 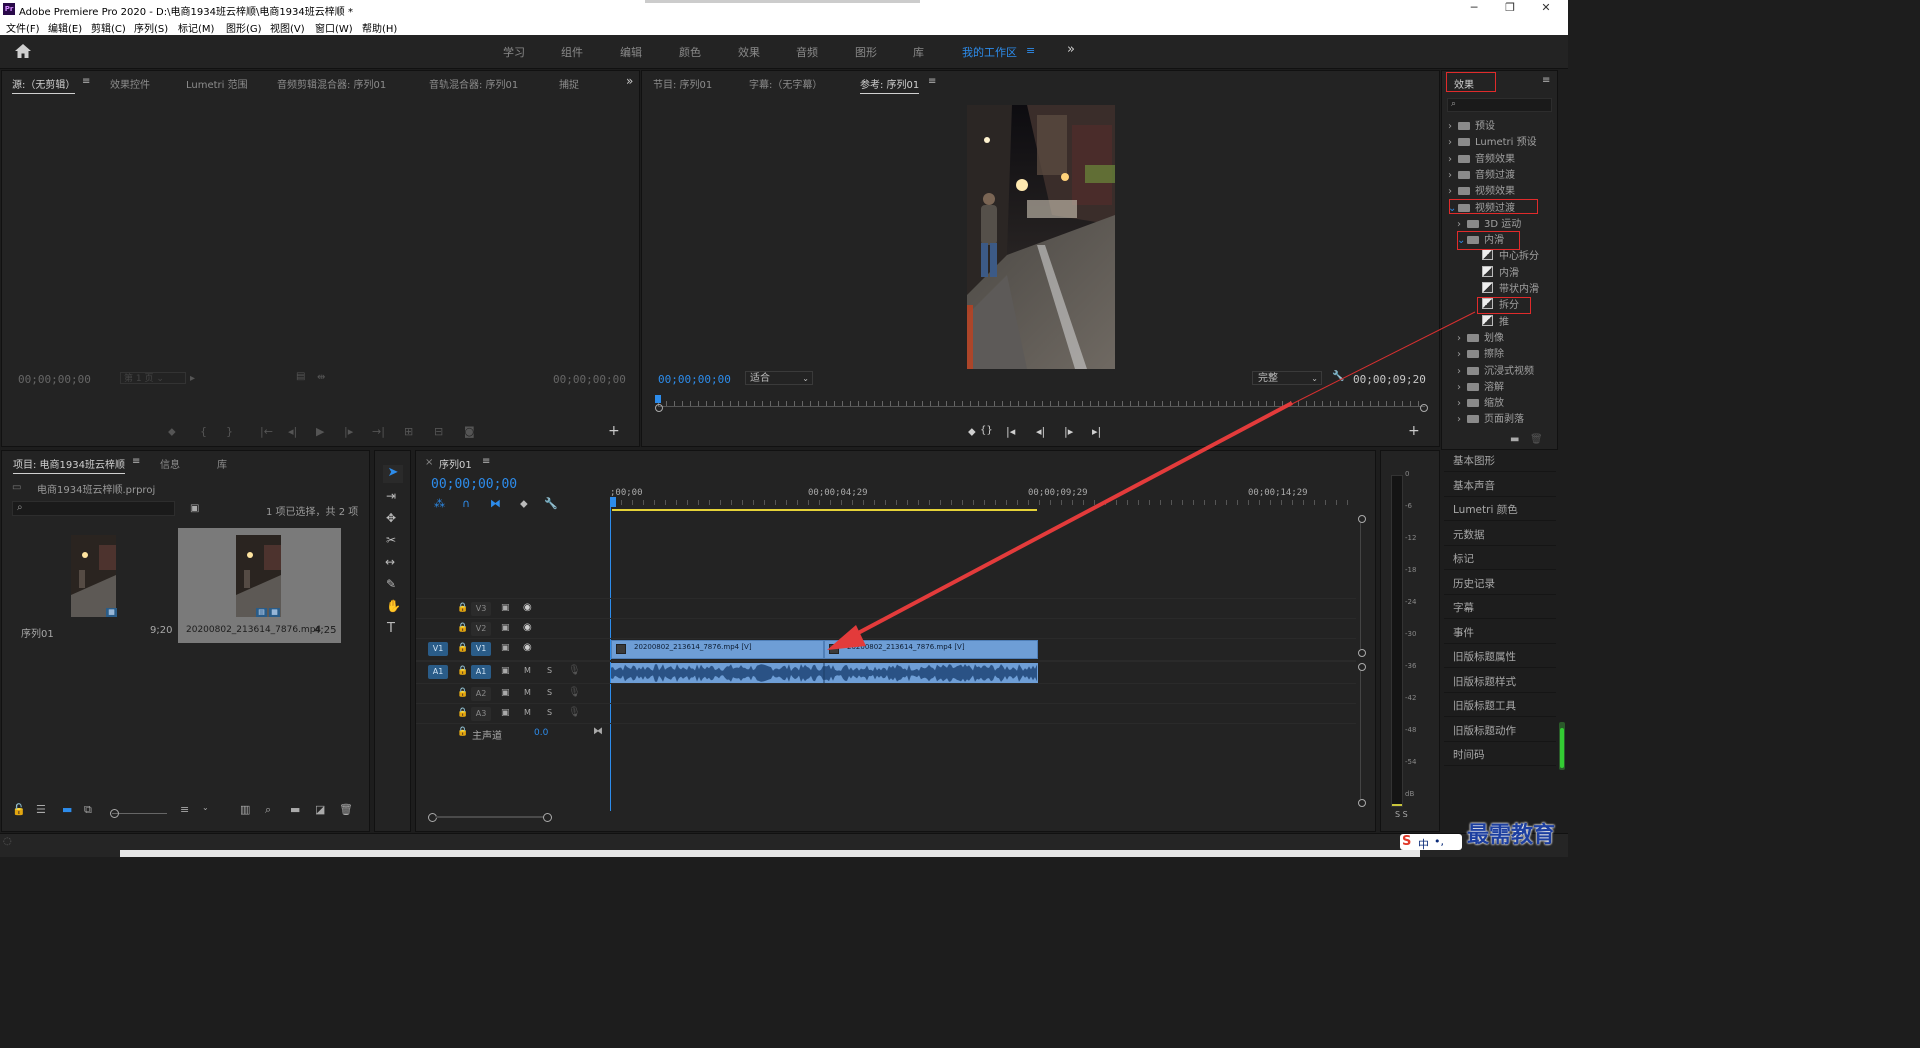 What do you see at coordinates (1473, 337) in the screenshot?
I see `effects-tree-item: › 划像` at bounding box center [1473, 337].